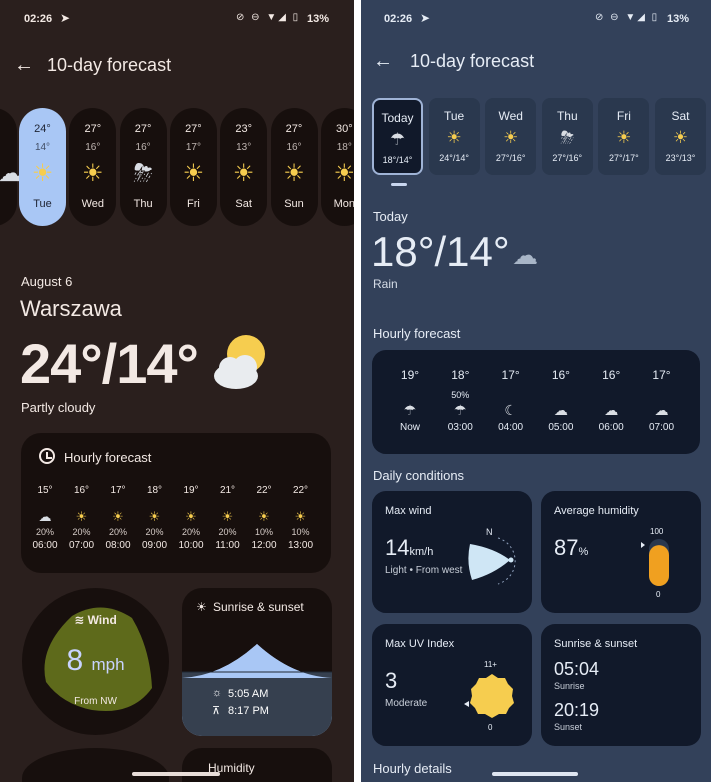 The image size is (711, 782). I want to click on sunrise-icon: ☀, so click(201, 607).